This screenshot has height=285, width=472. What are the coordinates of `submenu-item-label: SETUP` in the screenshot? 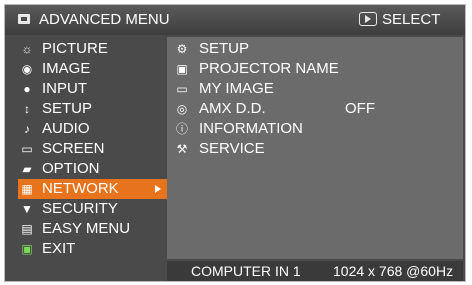 It's located at (224, 48).